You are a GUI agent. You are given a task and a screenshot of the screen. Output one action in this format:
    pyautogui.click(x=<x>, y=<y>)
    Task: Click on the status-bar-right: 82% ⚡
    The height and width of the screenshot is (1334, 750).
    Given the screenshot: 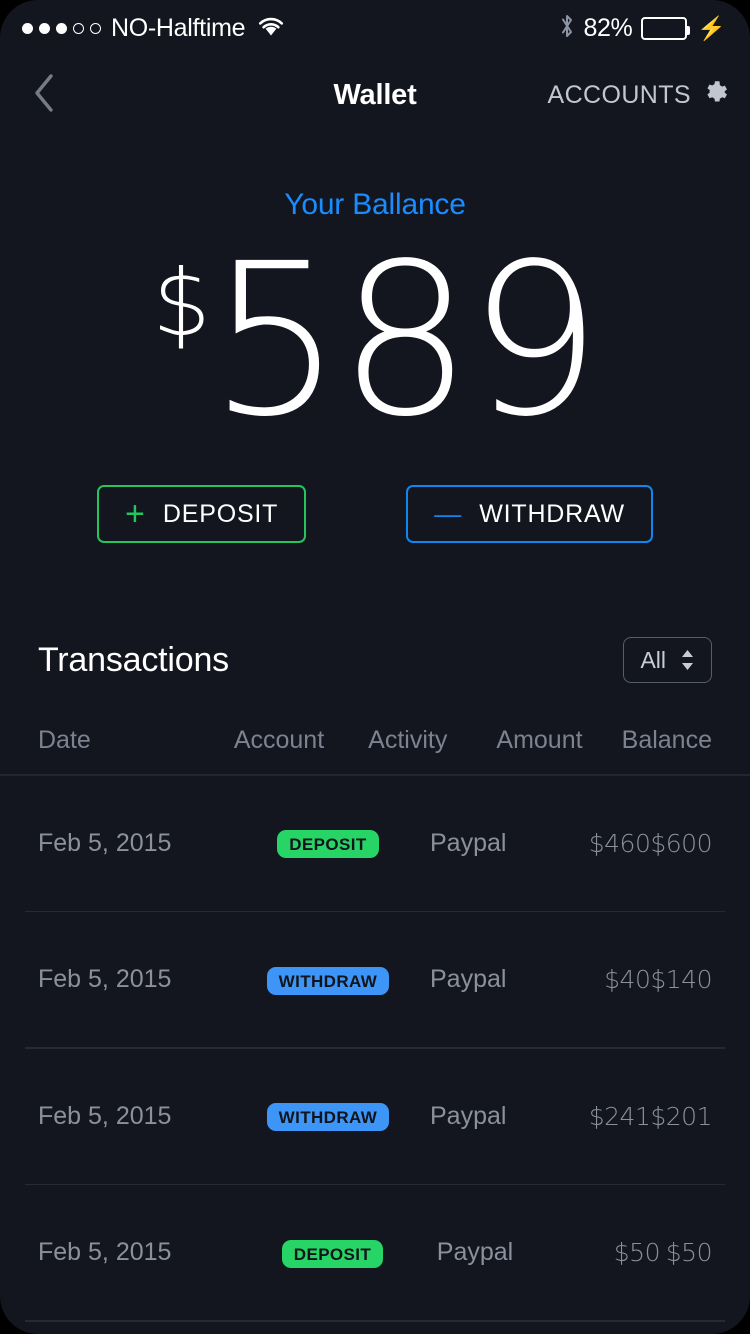 What is the action you would take?
    pyautogui.click(x=642, y=28)
    